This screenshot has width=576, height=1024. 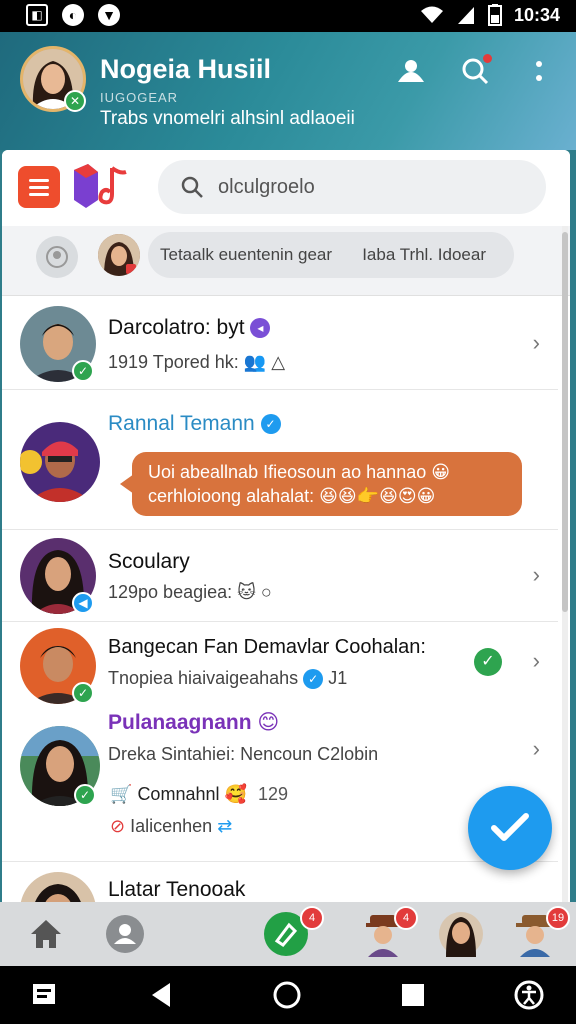 What do you see at coordinates (75, 101) in the screenshot?
I see `verified-badge-icon: ✕` at bounding box center [75, 101].